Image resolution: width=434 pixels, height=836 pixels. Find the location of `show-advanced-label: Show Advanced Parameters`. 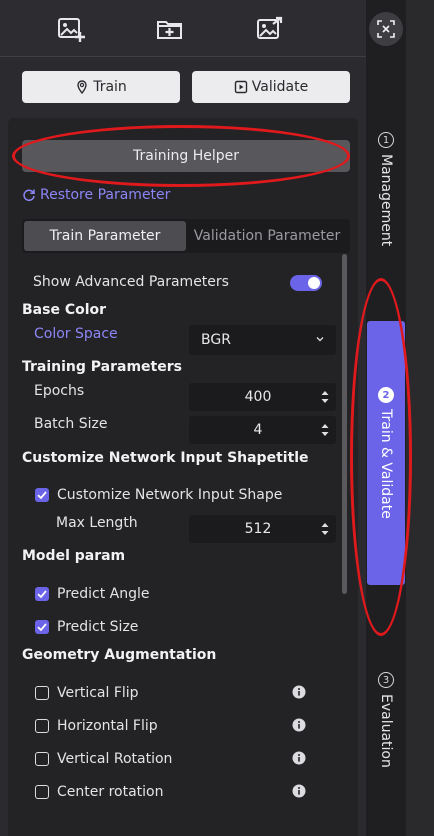

show-advanced-label: Show Advanced Parameters is located at coordinates (131, 282).